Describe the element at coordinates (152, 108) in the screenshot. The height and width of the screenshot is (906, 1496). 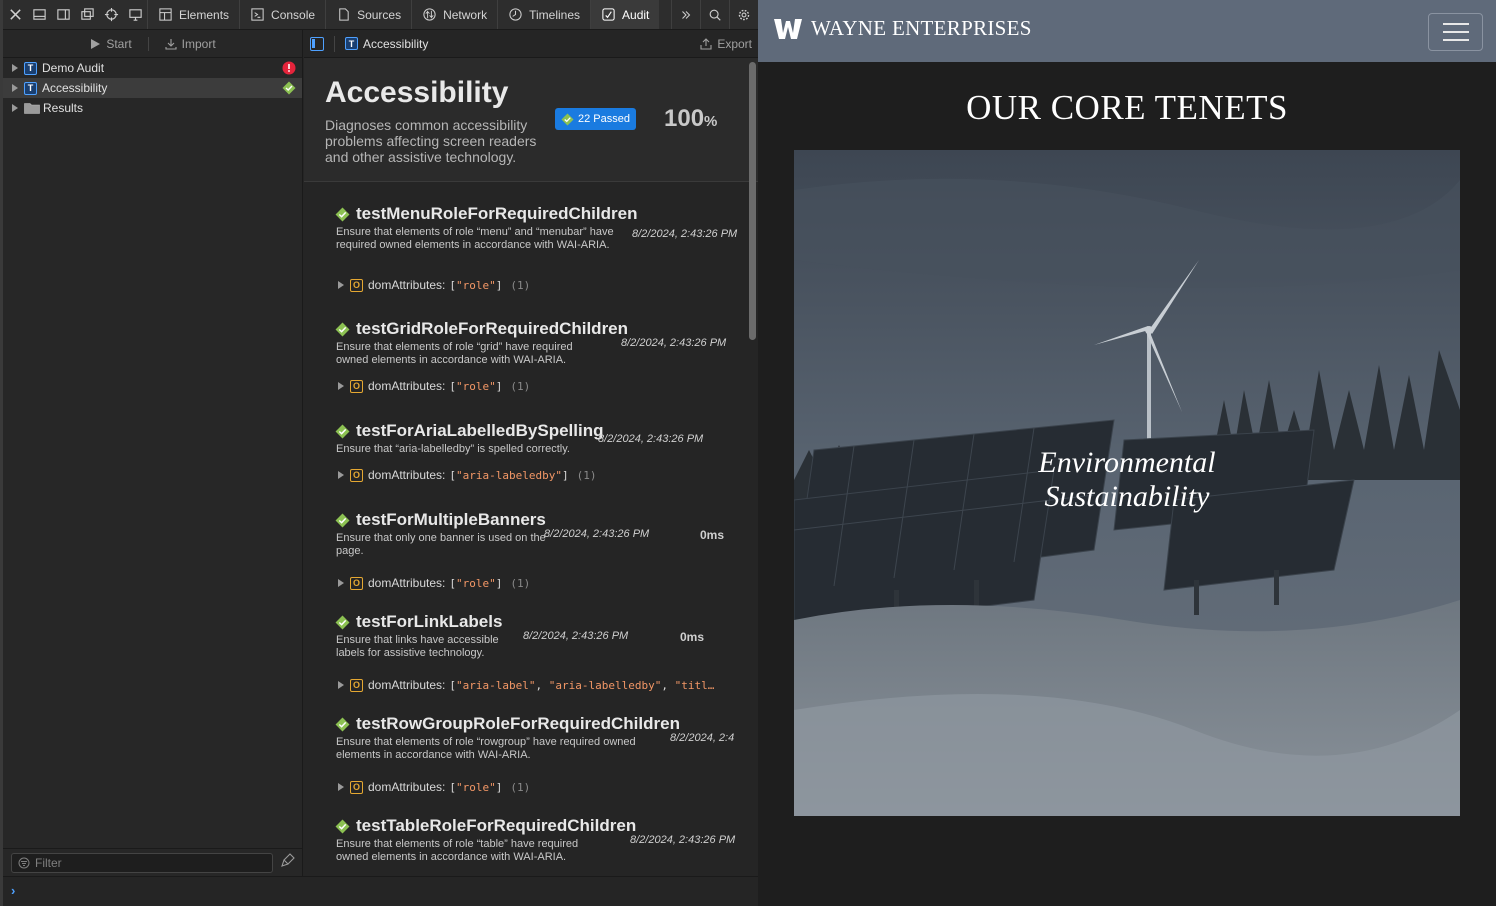
I see `sidebar-item-results: Results` at that location.